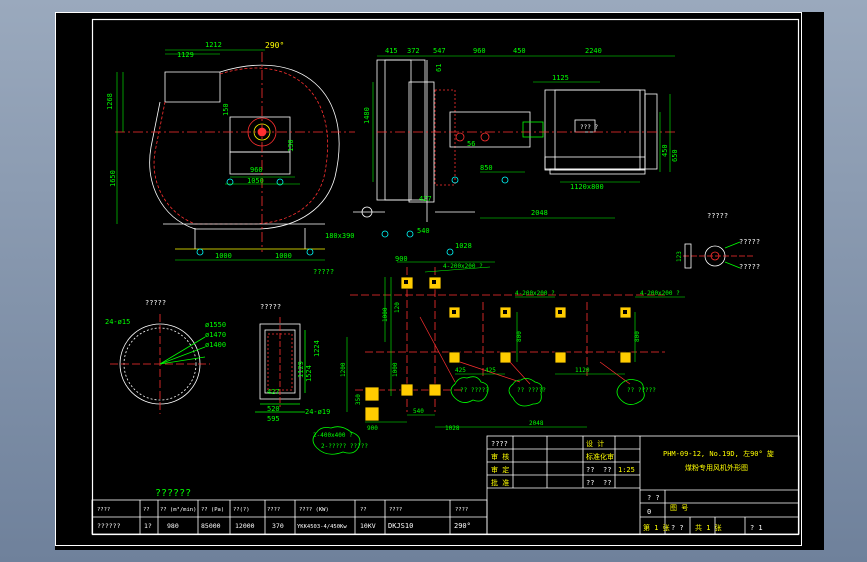 The width and height of the screenshot is (867, 562). Describe the element at coordinates (718, 453) in the screenshot. I see `tb-project-1: PHM-09-12, No.19D, 左90° 旋` at that location.